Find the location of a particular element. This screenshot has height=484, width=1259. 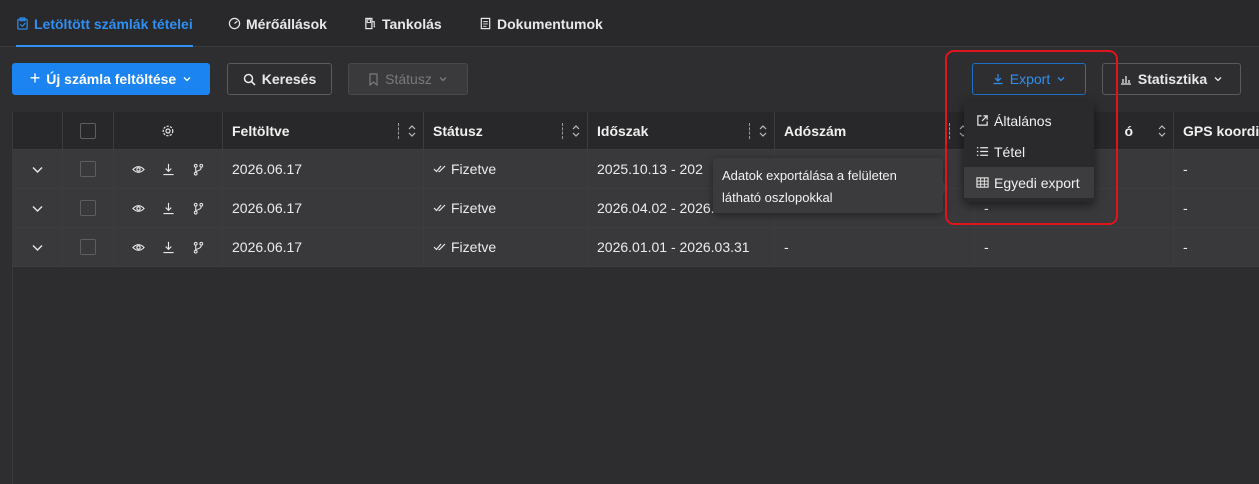

column-header-status: Státusz is located at coordinates (506, 131).